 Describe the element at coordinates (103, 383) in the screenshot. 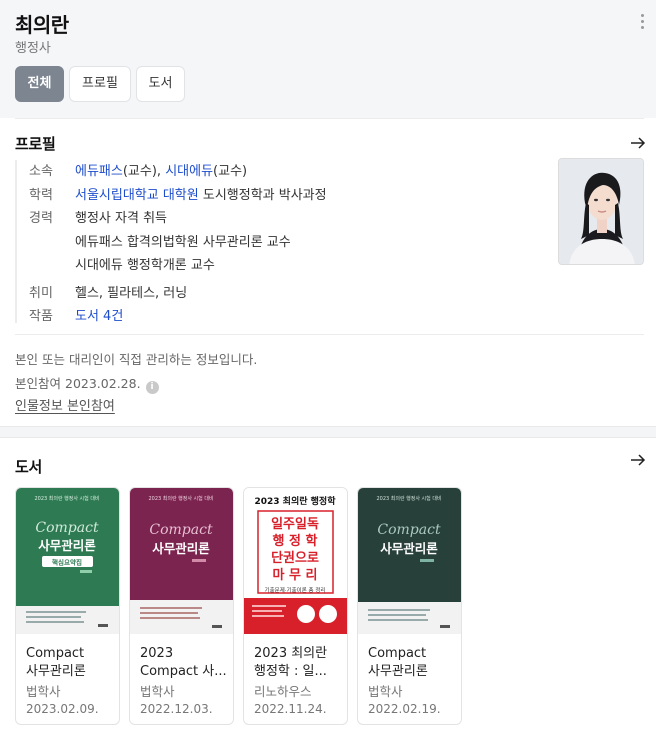

I see `participation-date: 2023.02.28.` at that location.